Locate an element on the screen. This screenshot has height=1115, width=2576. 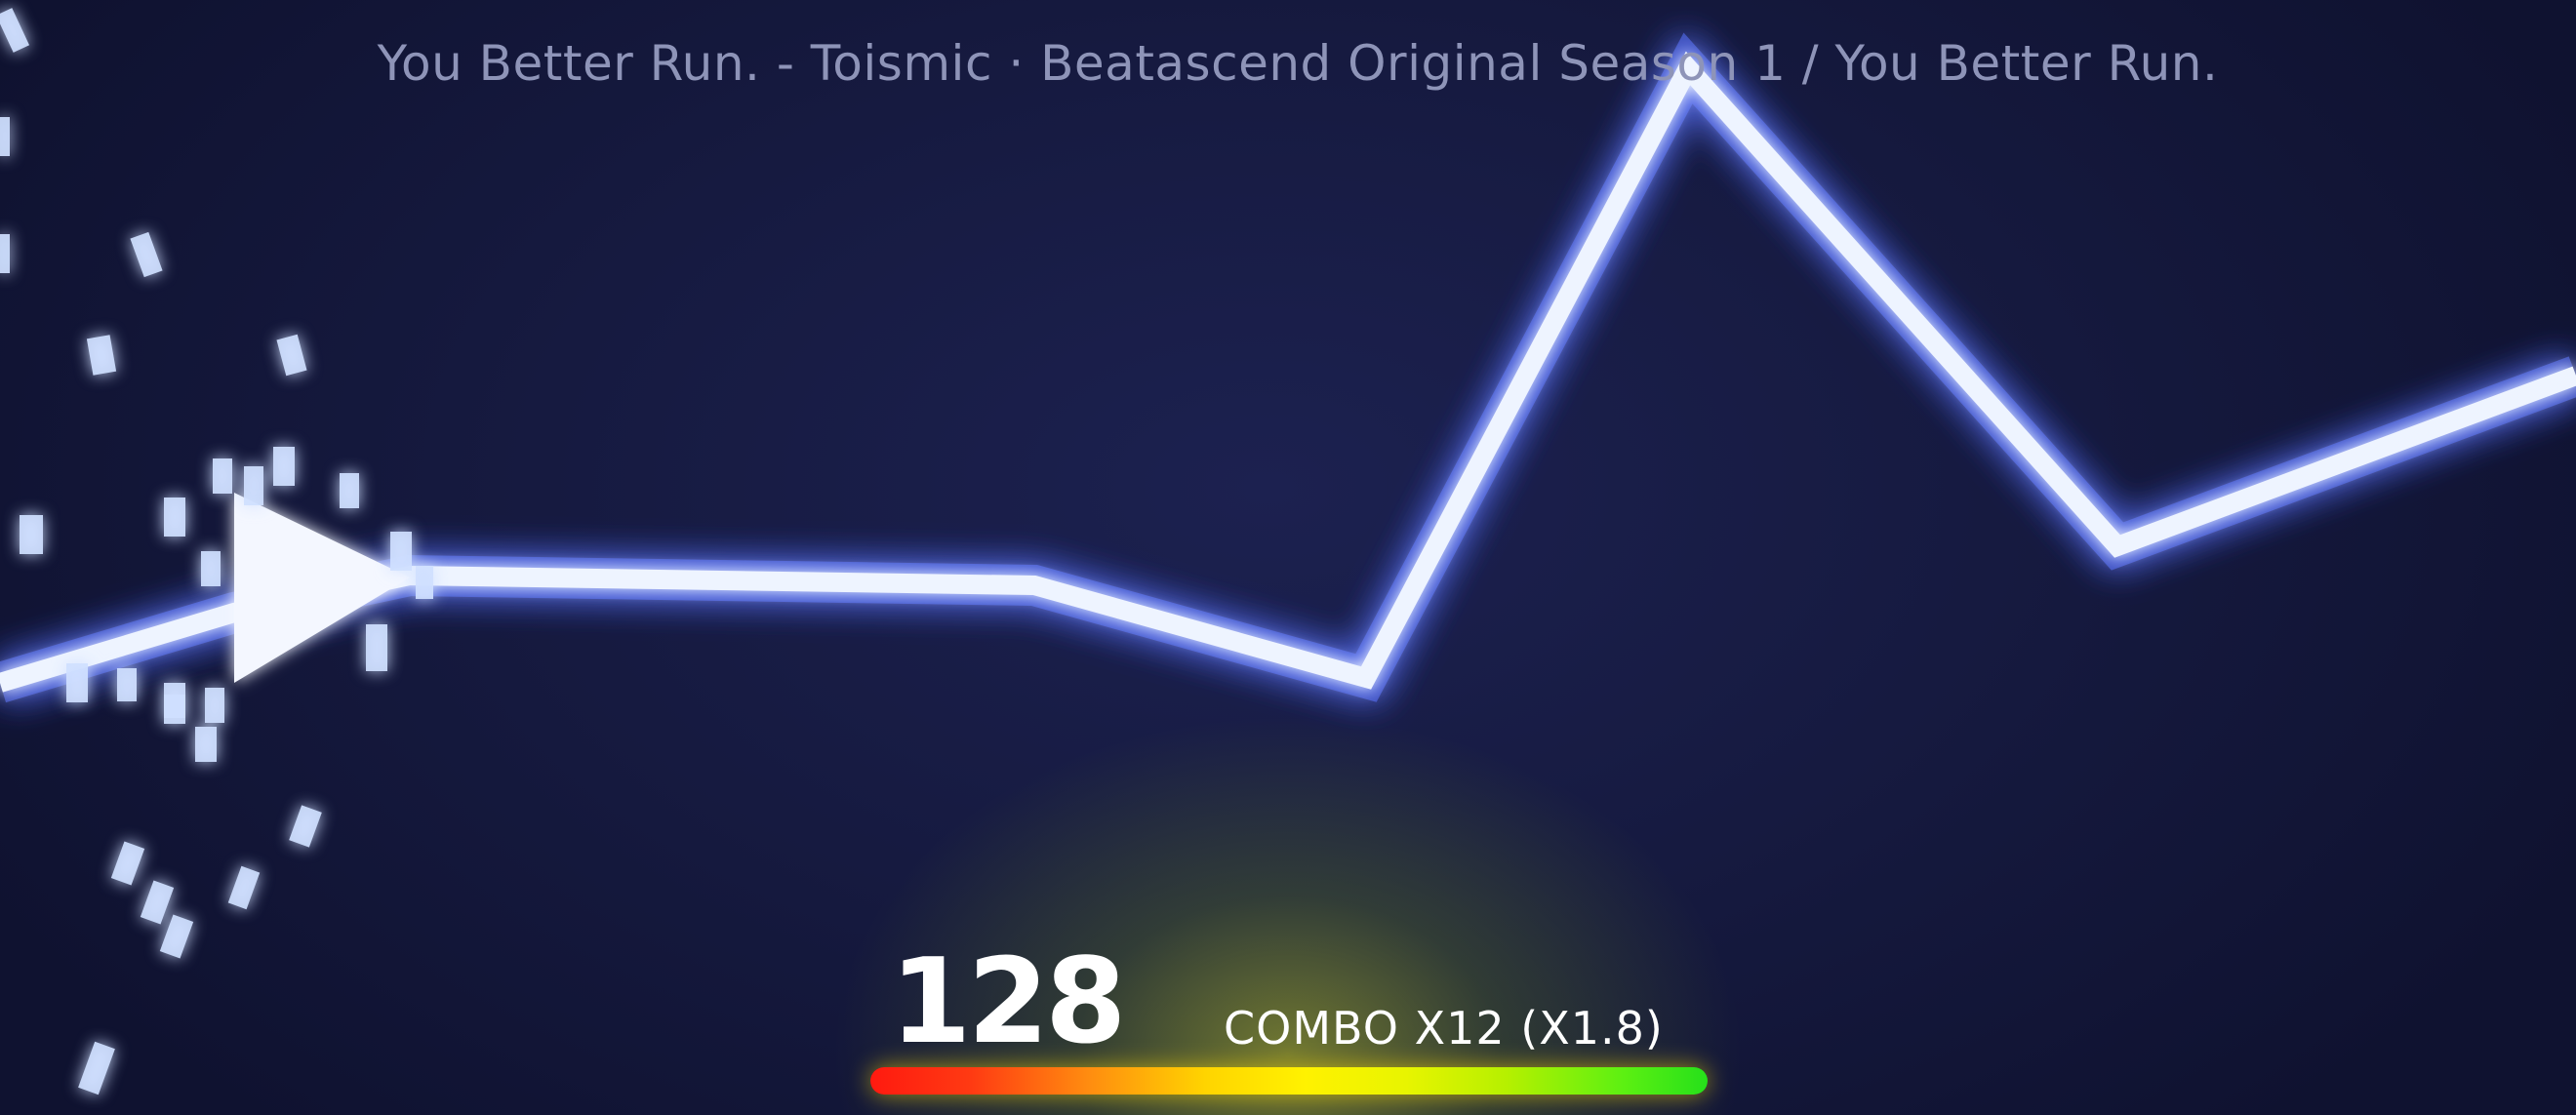
health-meter-bar is located at coordinates (1289, 1081).